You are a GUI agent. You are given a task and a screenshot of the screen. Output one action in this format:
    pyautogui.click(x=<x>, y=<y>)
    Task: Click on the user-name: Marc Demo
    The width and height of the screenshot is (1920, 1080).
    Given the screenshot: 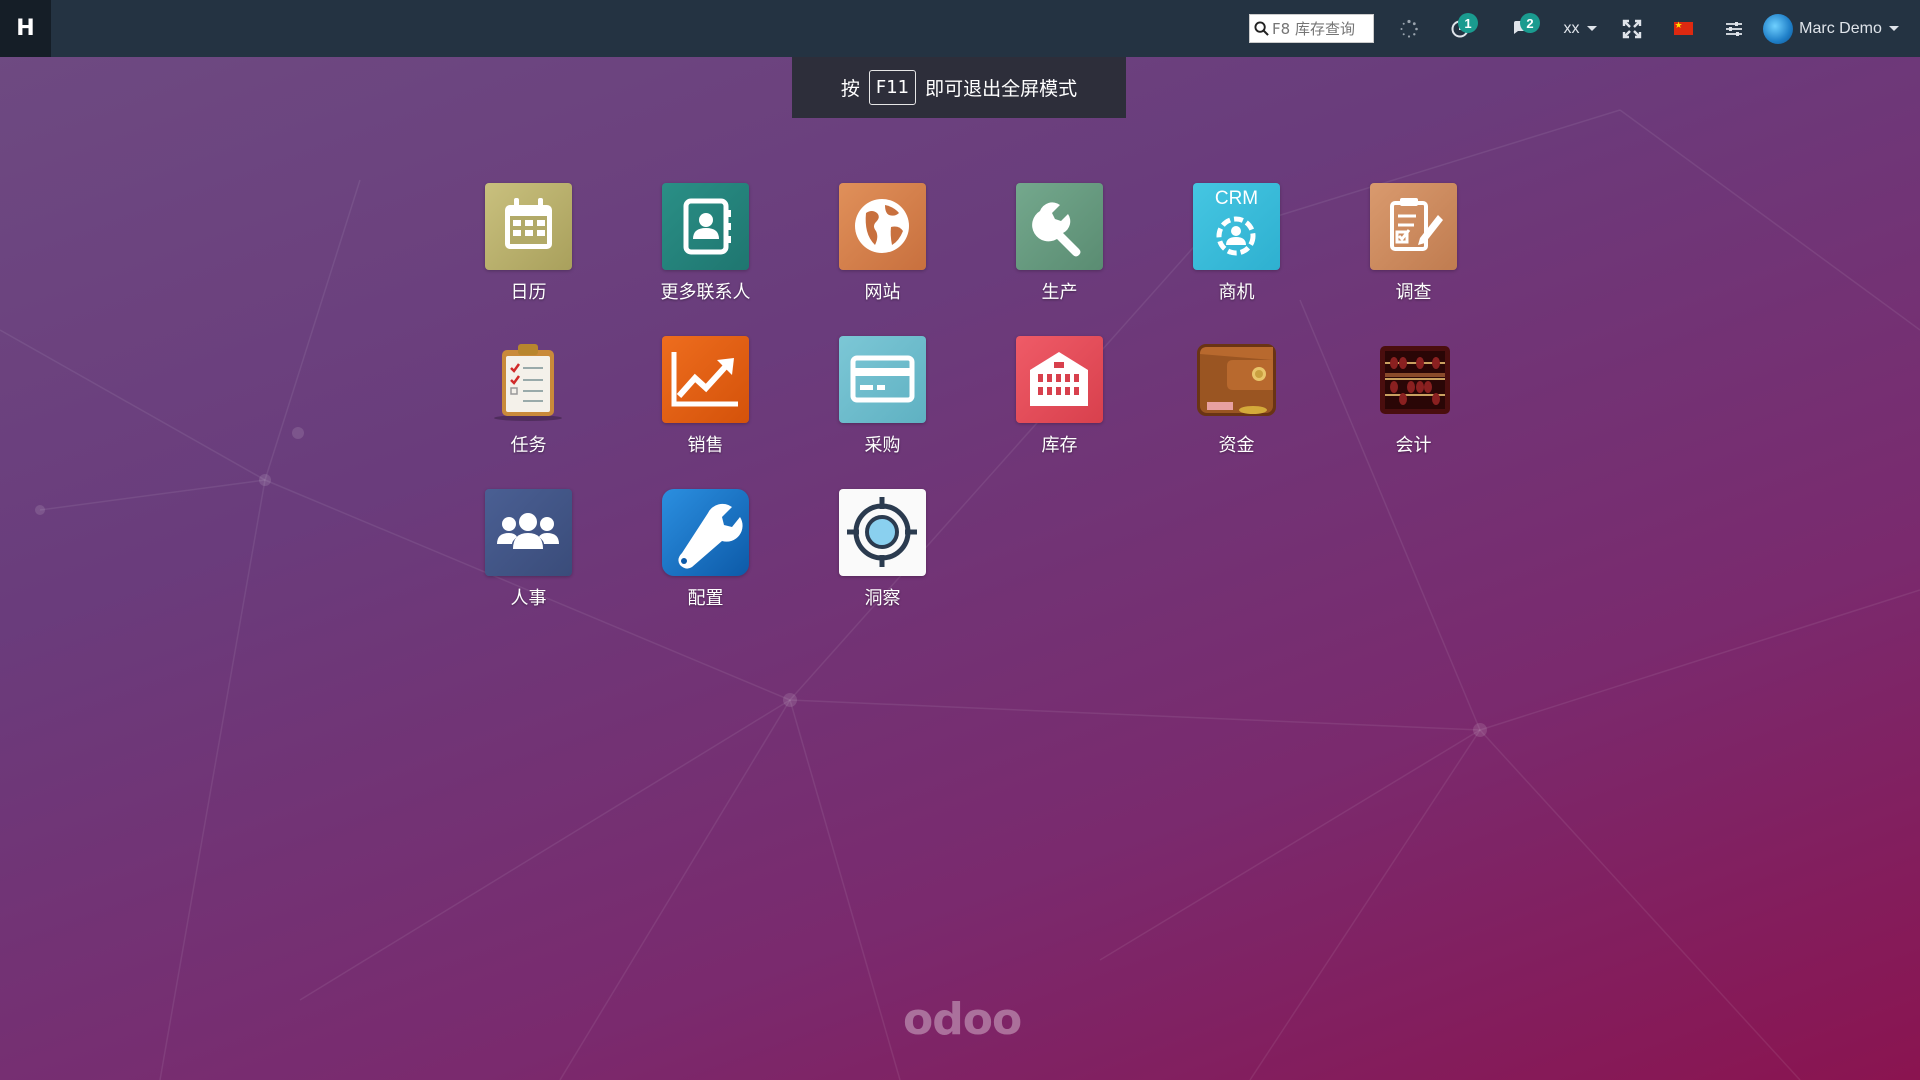 What is the action you would take?
    pyautogui.click(x=1840, y=28)
    